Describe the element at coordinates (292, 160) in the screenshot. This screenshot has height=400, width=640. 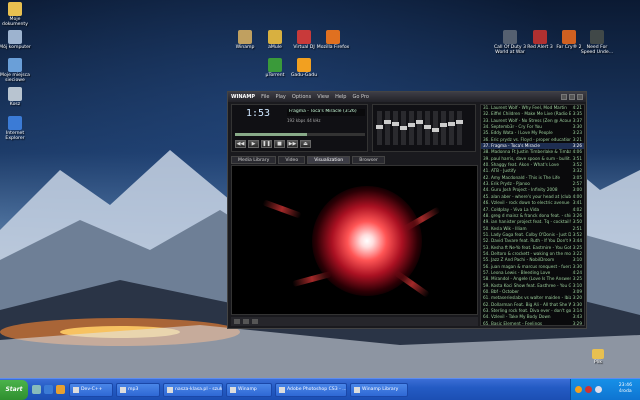
I see `tab-video: Video` at that location.